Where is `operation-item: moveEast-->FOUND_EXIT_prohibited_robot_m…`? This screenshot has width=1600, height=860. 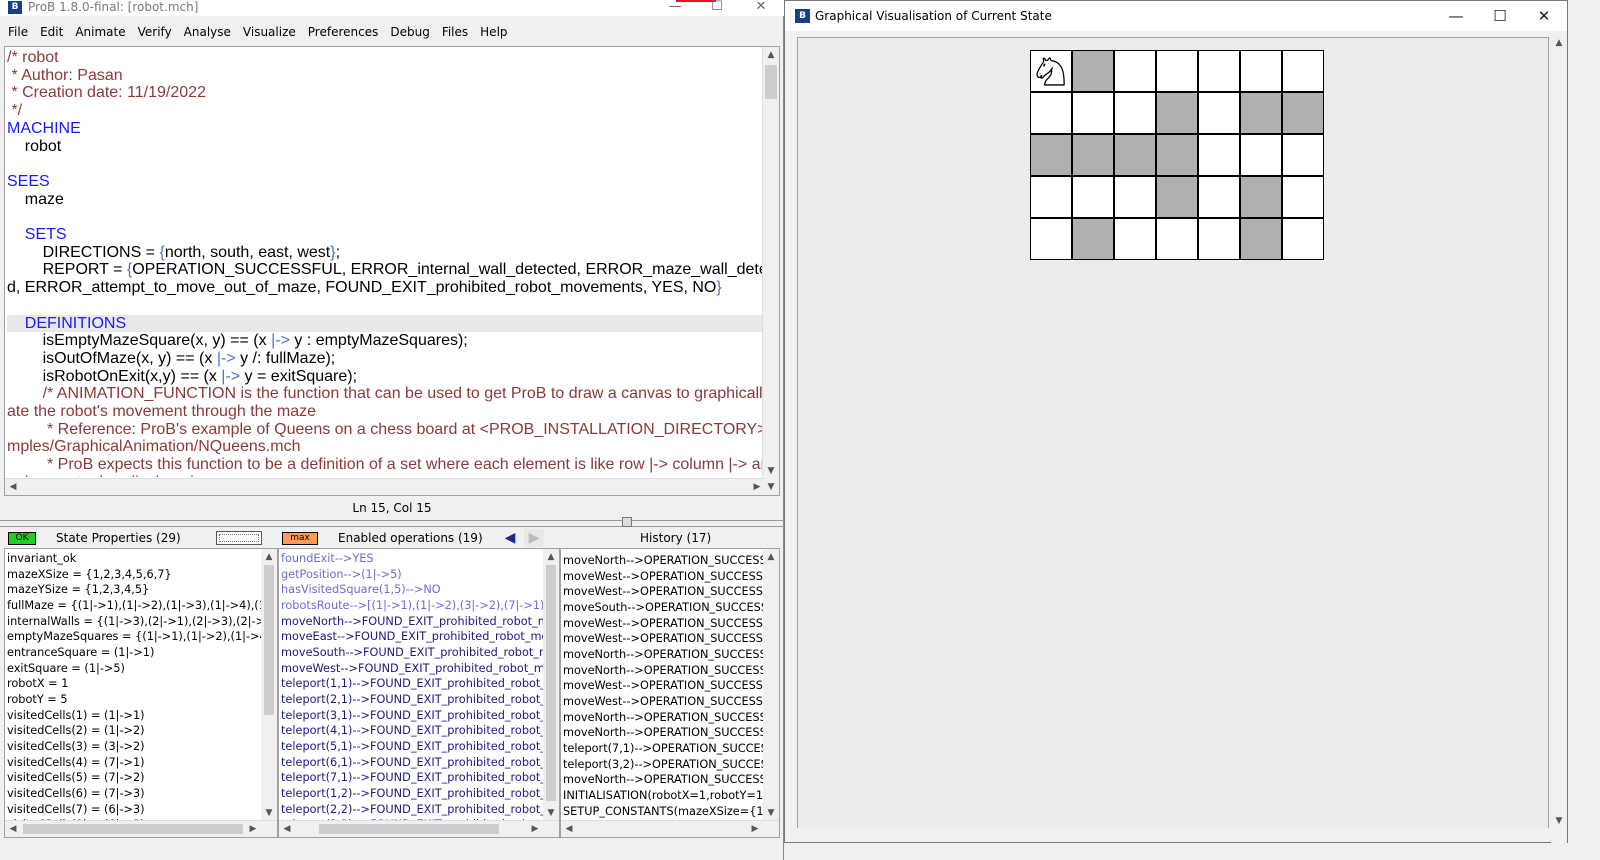 operation-item: moveEast-->FOUND_EXIT_prohibited_robot_m… is located at coordinates (420, 637).